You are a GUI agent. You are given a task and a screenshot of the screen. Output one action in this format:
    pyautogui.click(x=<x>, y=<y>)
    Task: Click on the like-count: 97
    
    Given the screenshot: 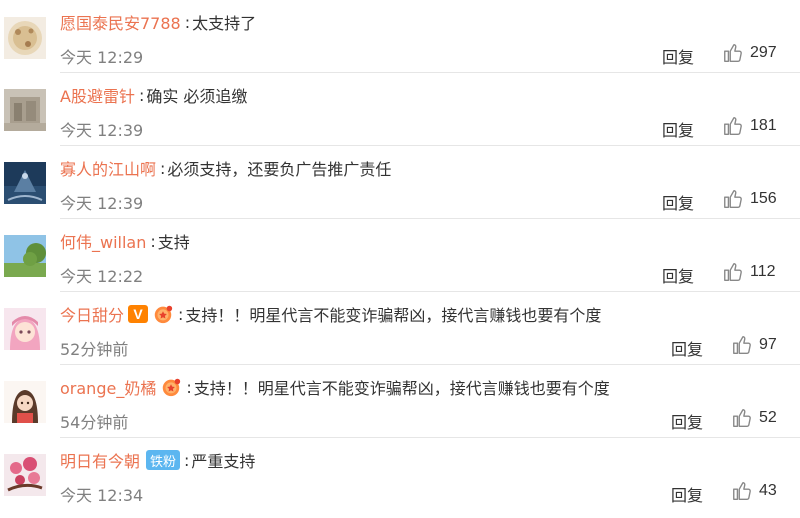 What is the action you would take?
    pyautogui.click(x=768, y=344)
    